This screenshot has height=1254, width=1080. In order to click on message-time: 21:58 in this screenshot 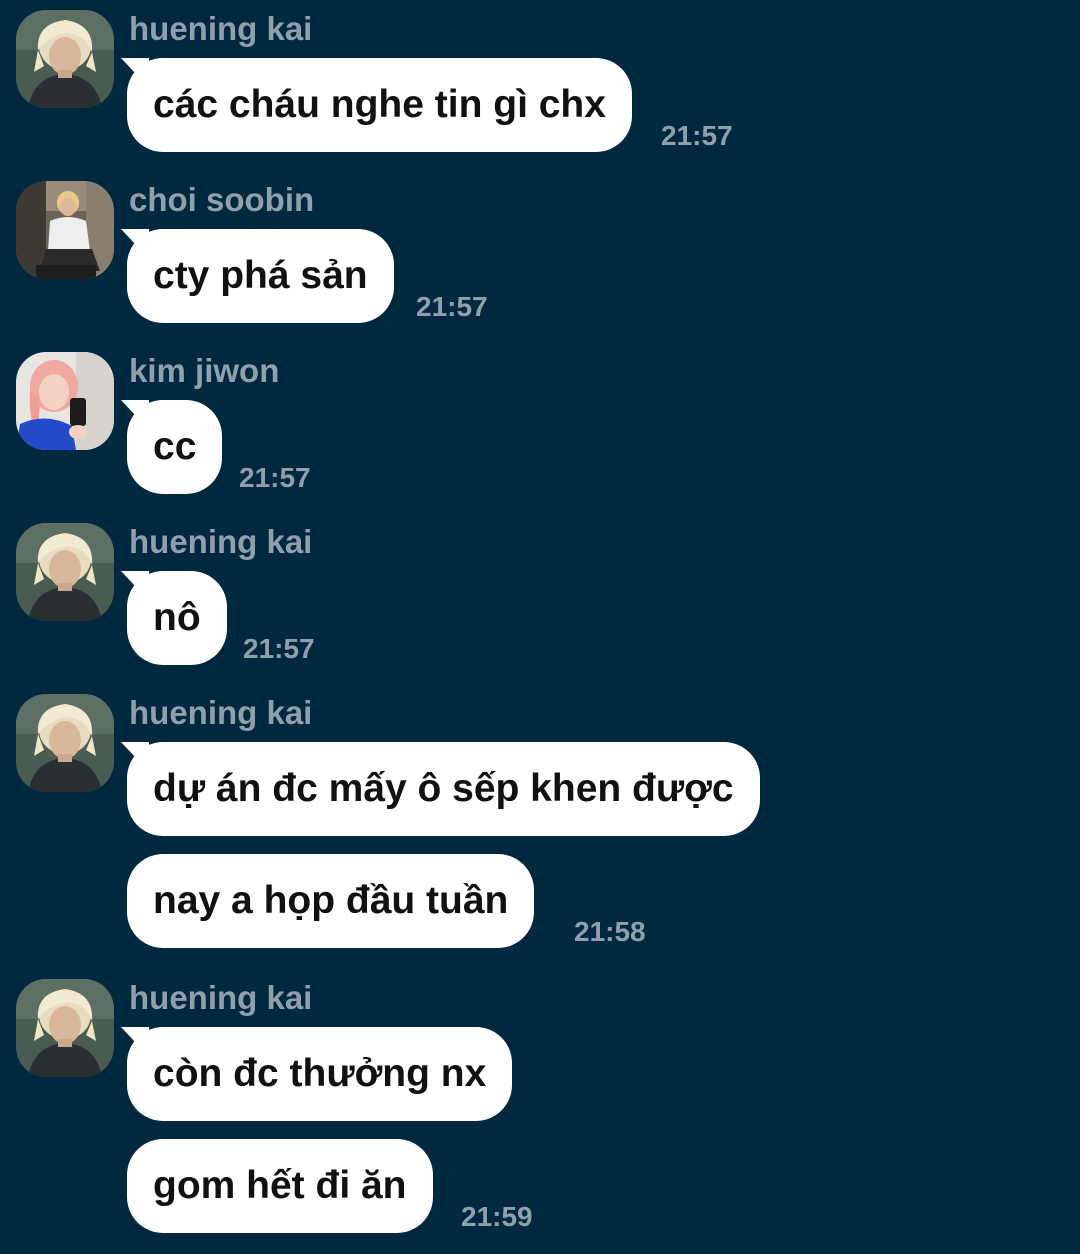, I will do `click(610, 931)`.